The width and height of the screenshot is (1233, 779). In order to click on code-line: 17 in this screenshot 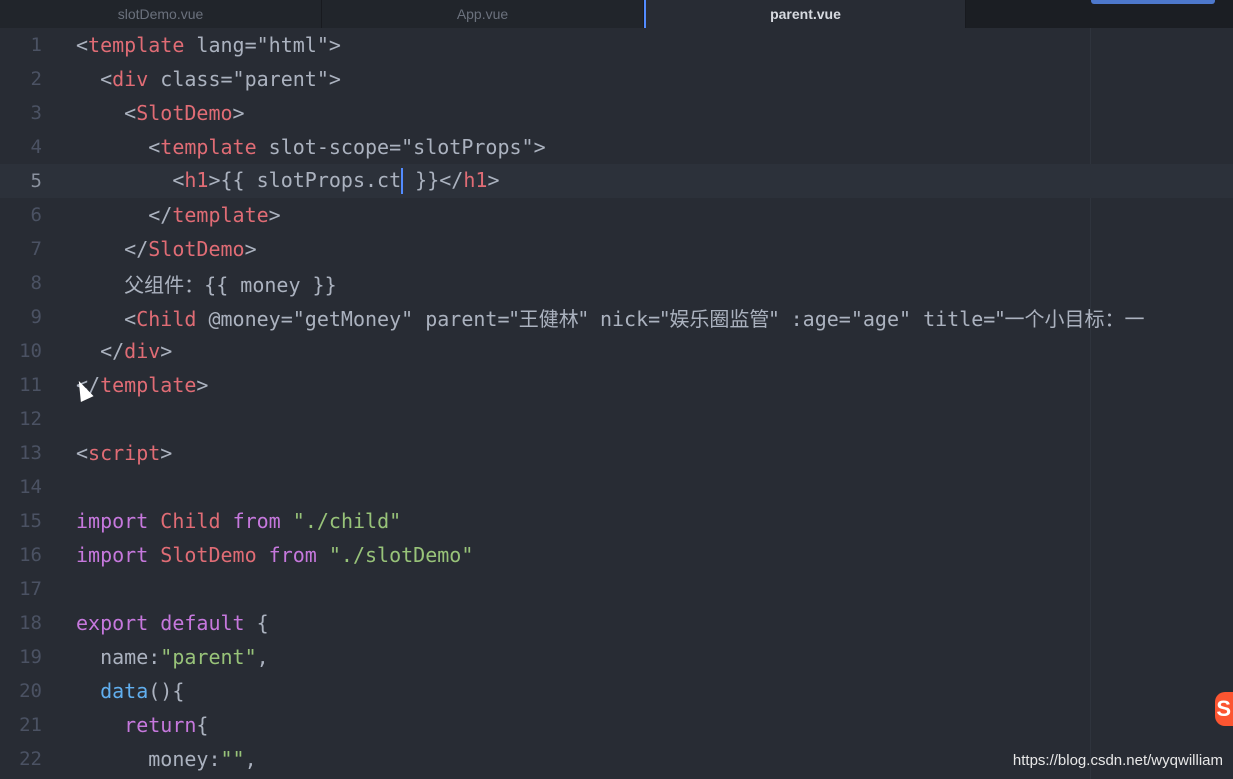, I will do `click(616, 589)`.